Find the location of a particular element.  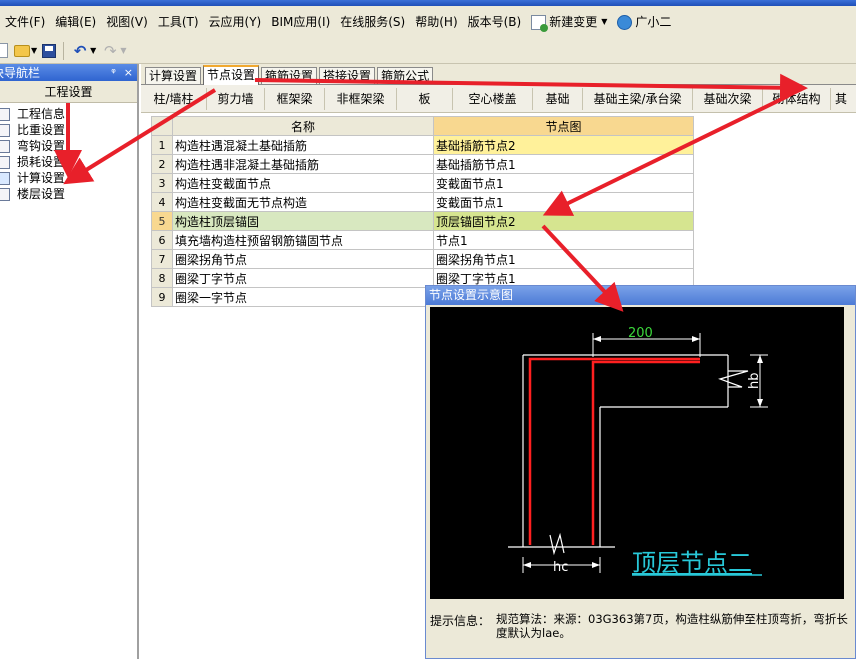

subtab-masonry: 砌体结构 is located at coordinates (797, 98).